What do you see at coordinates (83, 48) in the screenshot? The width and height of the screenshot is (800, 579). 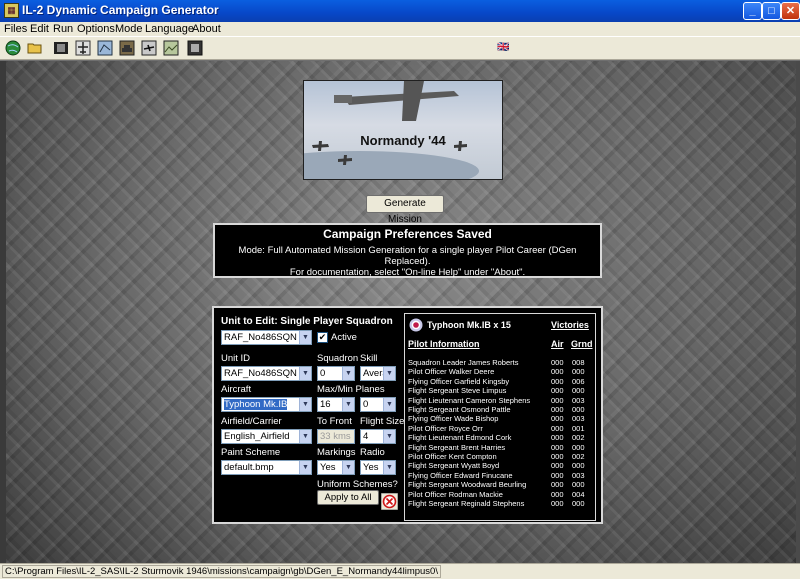 I see `aircraft-icon` at bounding box center [83, 48].